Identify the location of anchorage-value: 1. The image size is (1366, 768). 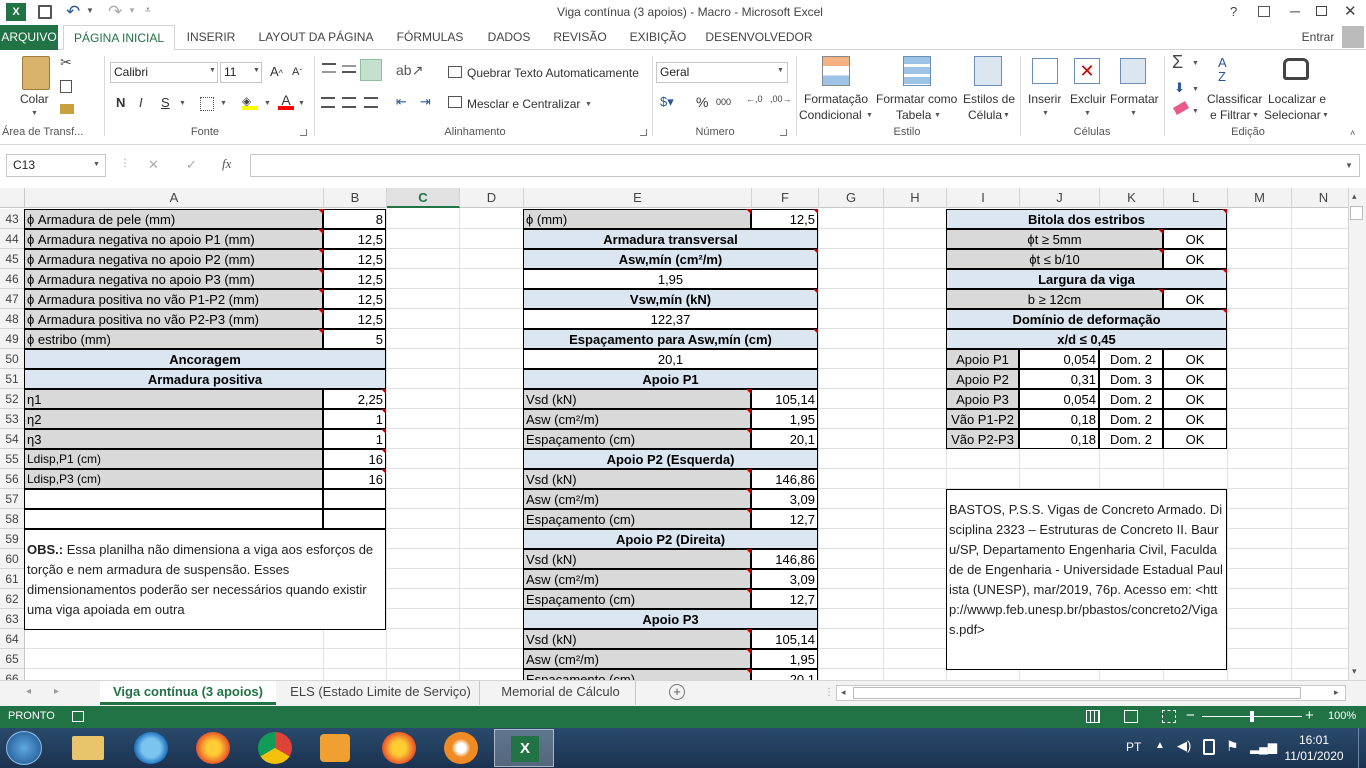
(354, 419).